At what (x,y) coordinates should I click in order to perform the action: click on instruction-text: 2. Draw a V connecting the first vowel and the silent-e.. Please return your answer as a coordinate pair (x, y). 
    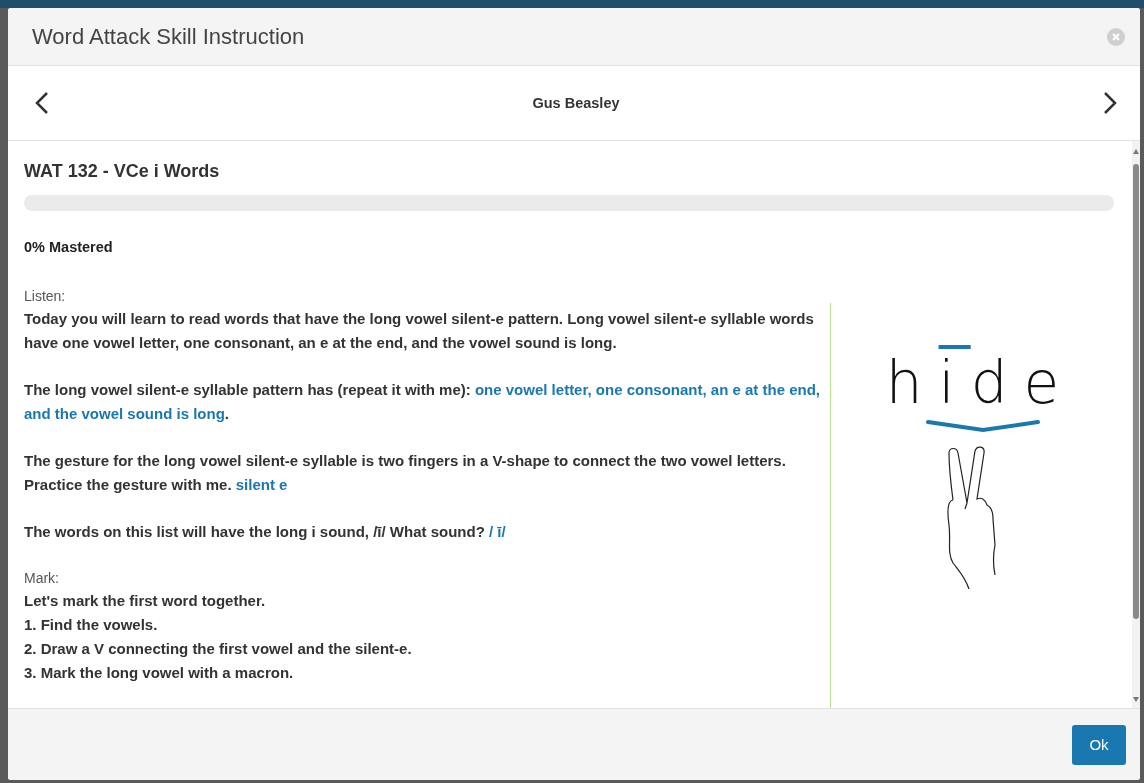
    Looking at the image, I should click on (218, 649).